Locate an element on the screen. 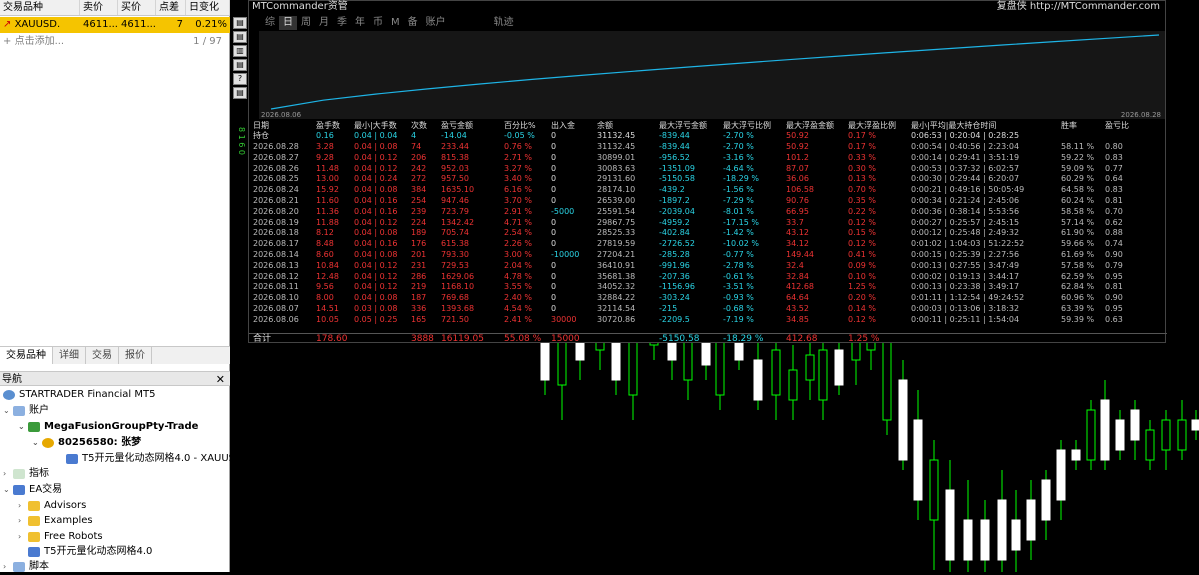  cell: 0.13 % is located at coordinates (862, 179).